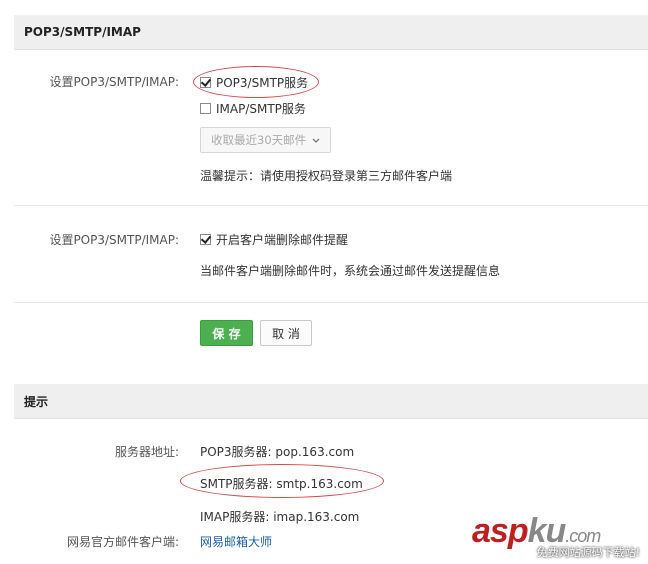  What do you see at coordinates (281, 484) in the screenshot?
I see `smtp-server: SMTP服务器: smtp.163.com` at bounding box center [281, 484].